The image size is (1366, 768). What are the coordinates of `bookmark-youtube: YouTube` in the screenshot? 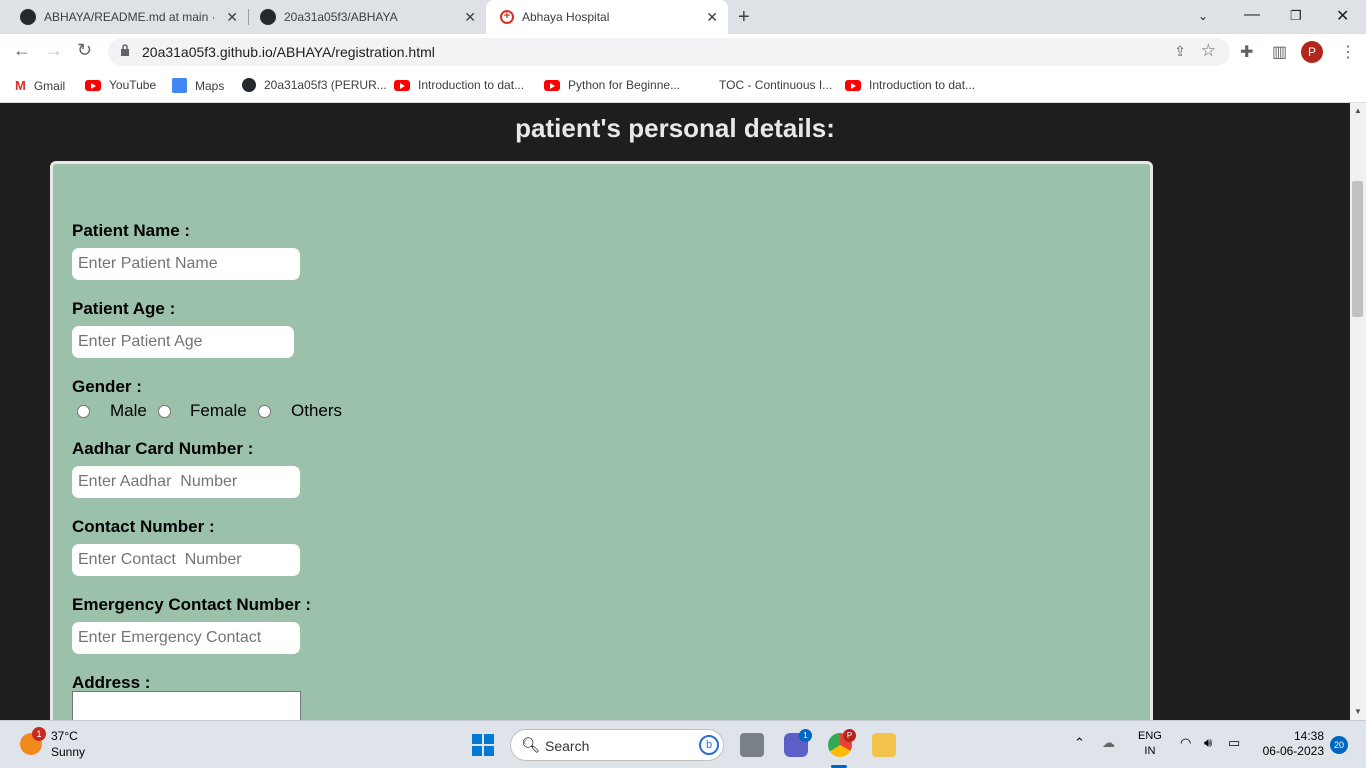 It's located at (120, 85).